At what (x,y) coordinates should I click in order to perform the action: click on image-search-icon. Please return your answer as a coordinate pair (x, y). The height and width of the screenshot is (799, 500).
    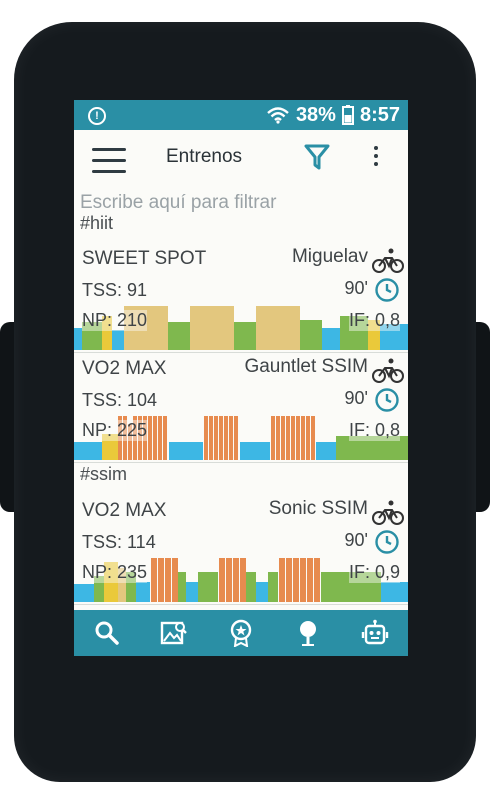
    Looking at the image, I should click on (174, 633).